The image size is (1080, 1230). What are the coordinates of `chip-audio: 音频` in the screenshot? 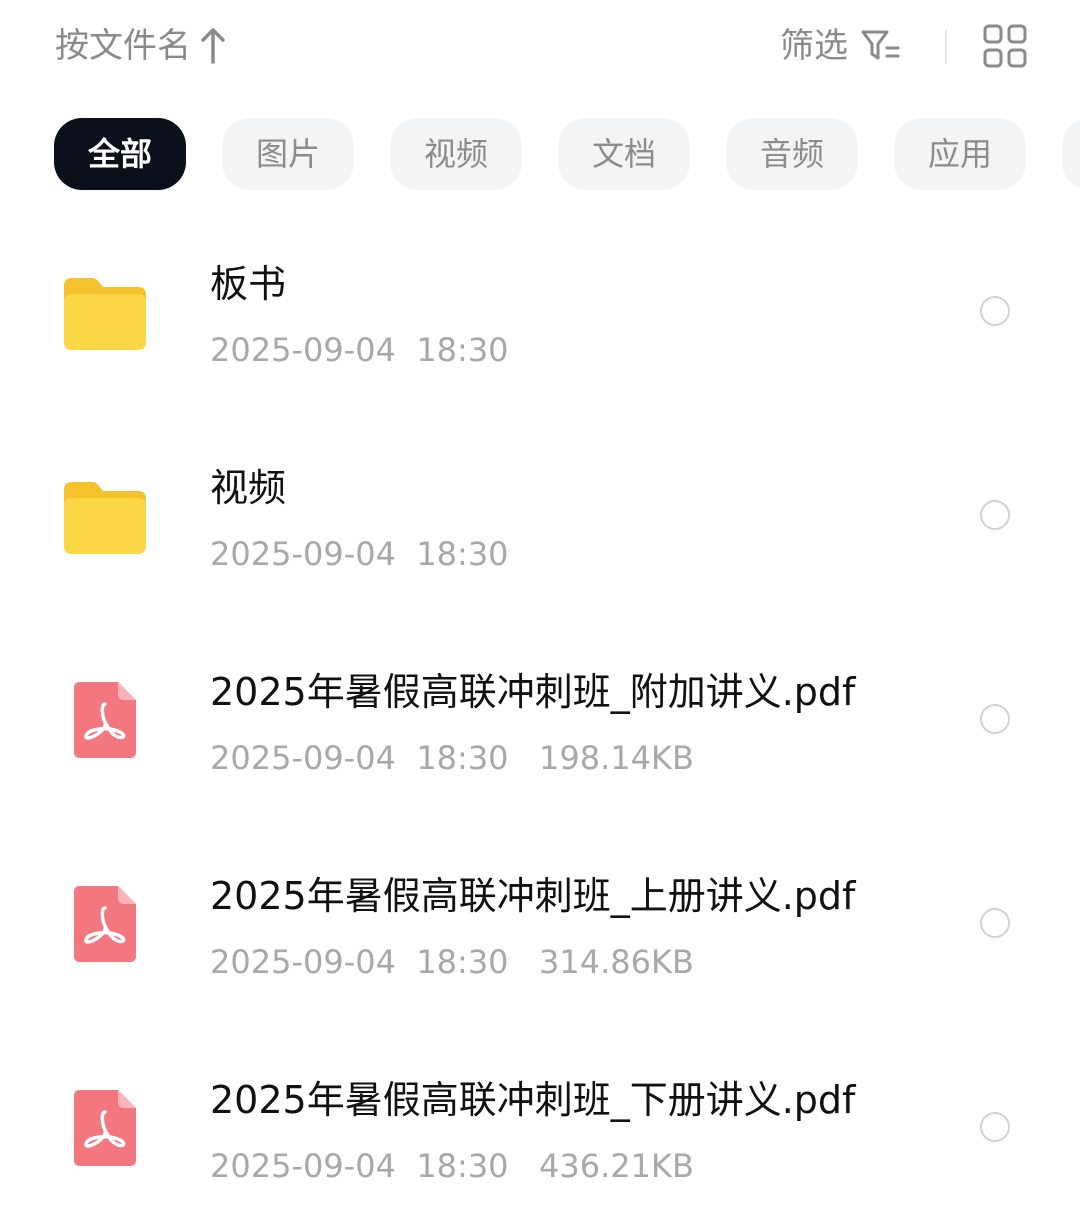 It's located at (792, 154).